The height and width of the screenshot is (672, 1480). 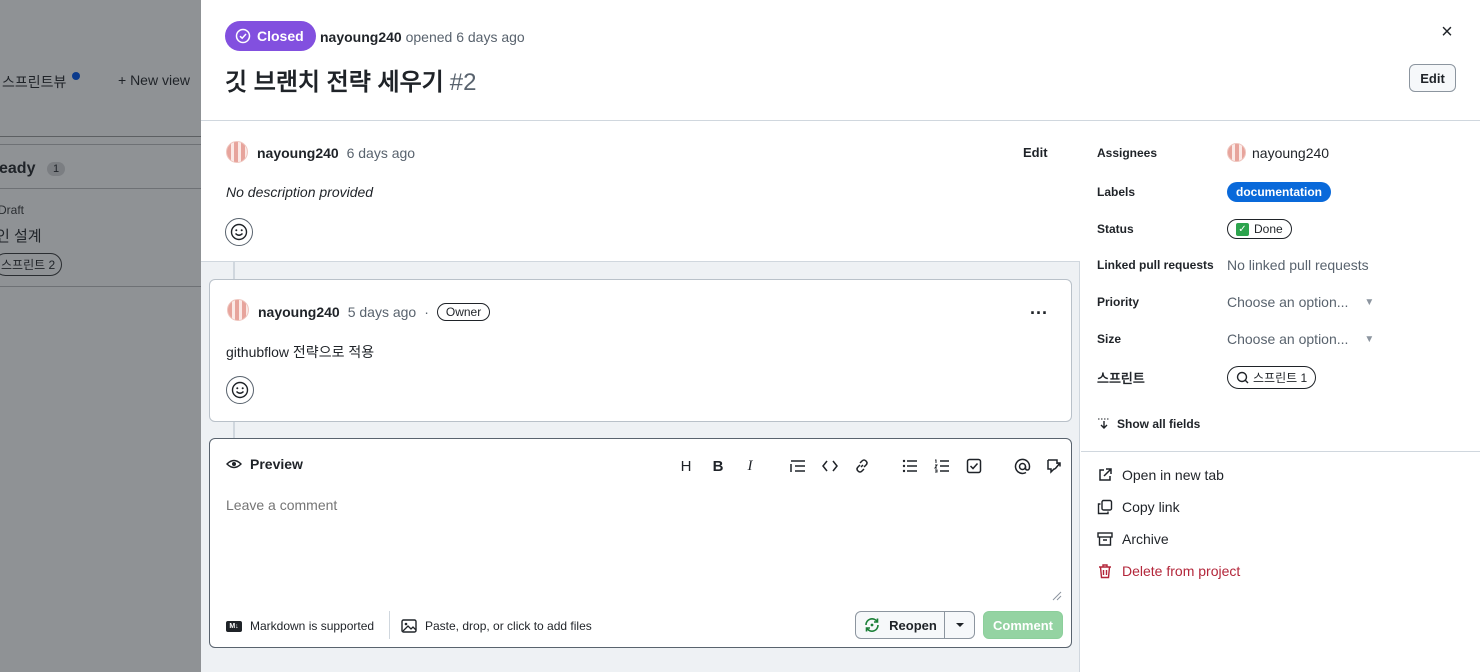 I want to click on show-all-fields-button: Show all fields, so click(x=1148, y=424).